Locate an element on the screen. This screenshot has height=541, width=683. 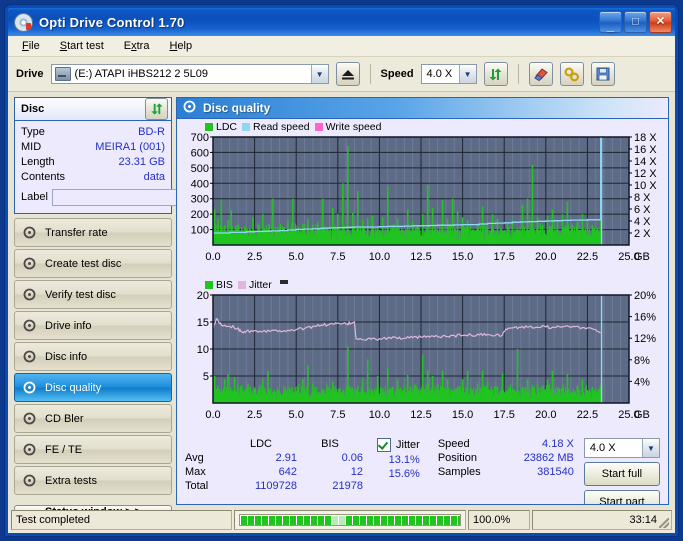
svg-text: 5 is located at coordinates (206, 377).